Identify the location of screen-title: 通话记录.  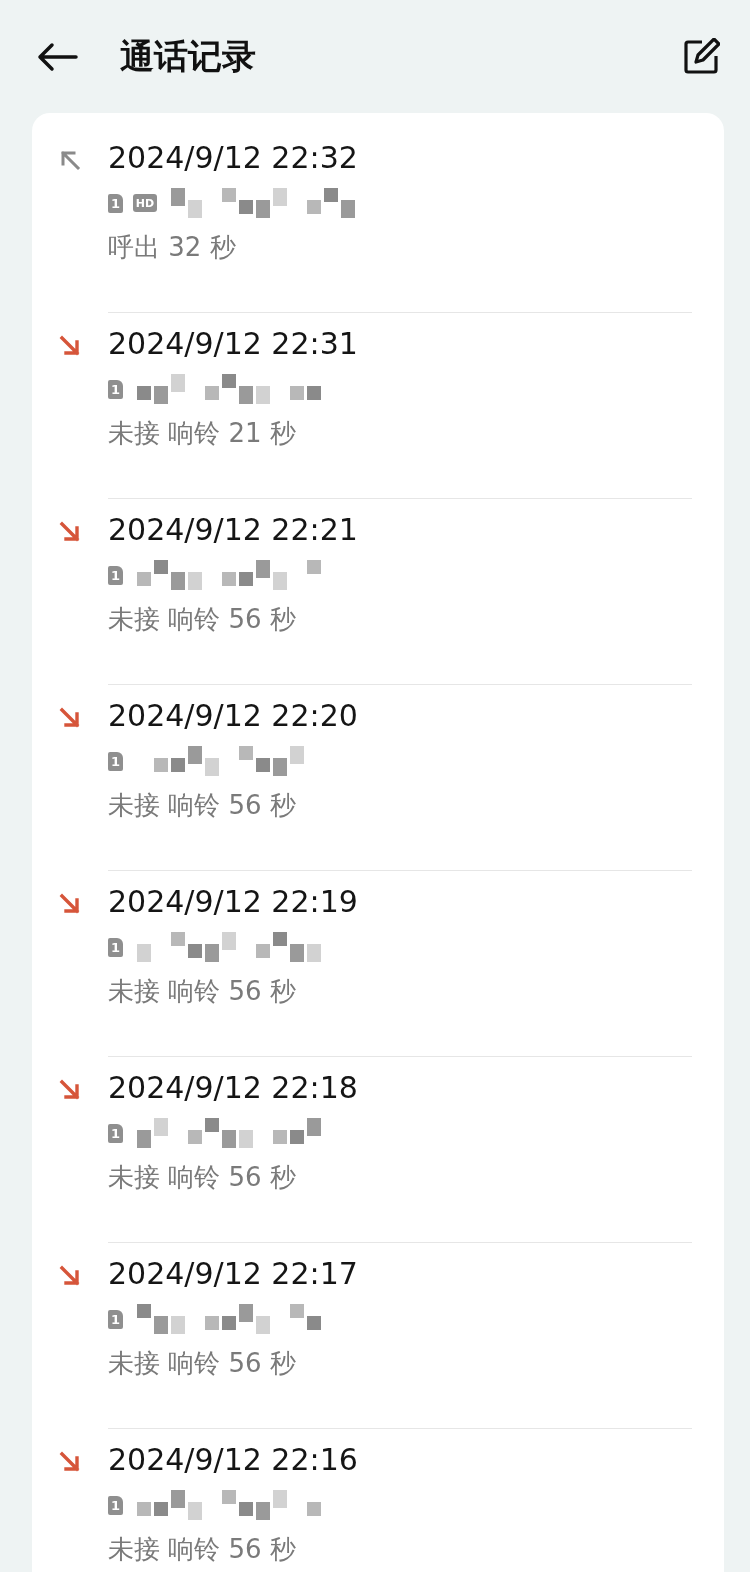
(188, 56).